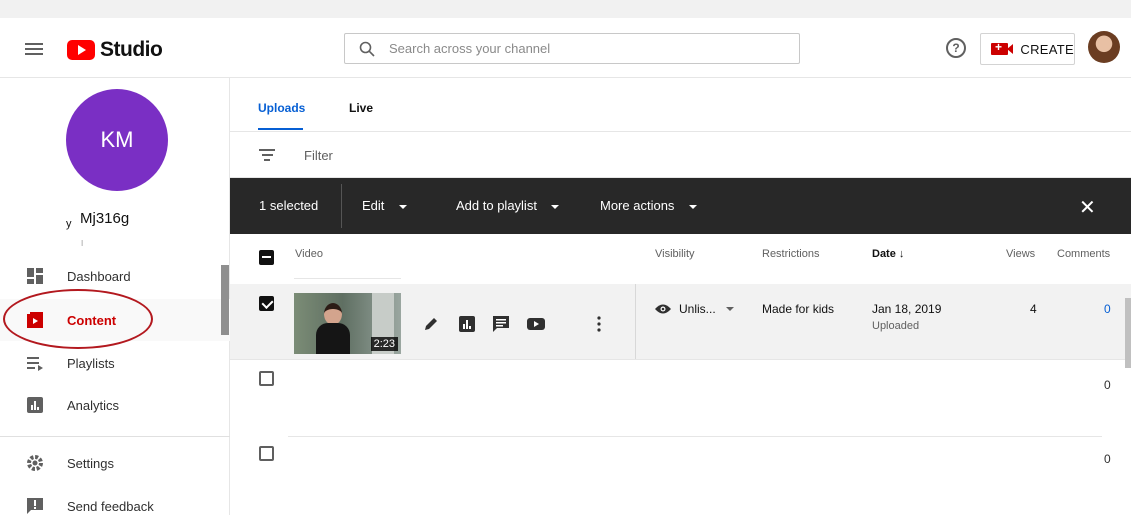 The image size is (1131, 515). I want to click on add-to-playlist-label: Add to playlist, so click(496, 205).